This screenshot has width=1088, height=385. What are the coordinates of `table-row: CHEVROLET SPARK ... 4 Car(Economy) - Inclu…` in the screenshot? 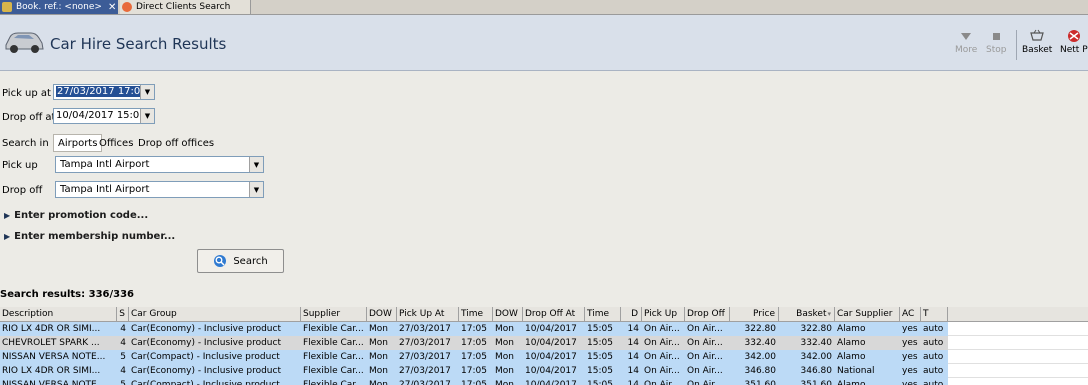 It's located at (544, 343).